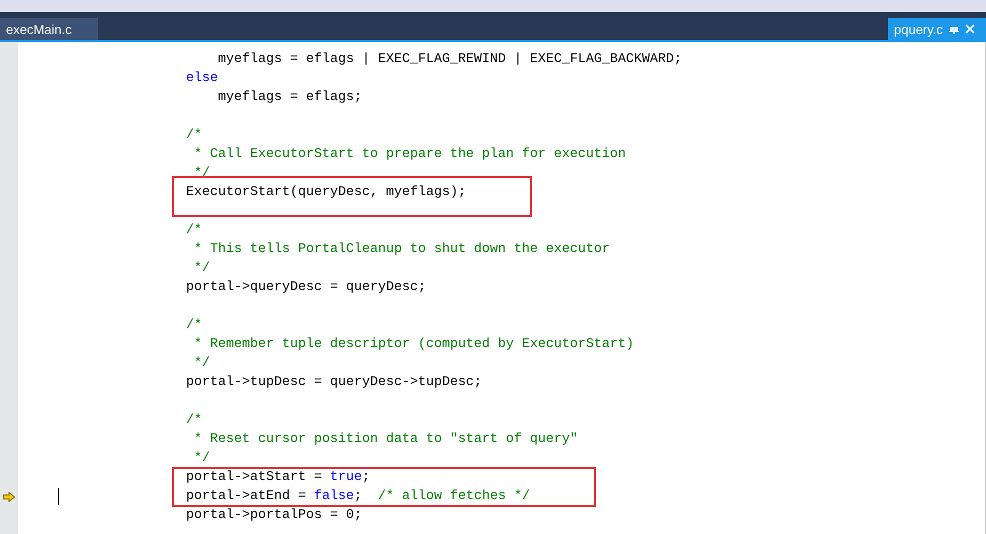 This screenshot has height=534, width=986. Describe the element at coordinates (326, 192) in the screenshot. I see `code-line: ExecutorStart(queryDesc, myeflags);` at that location.